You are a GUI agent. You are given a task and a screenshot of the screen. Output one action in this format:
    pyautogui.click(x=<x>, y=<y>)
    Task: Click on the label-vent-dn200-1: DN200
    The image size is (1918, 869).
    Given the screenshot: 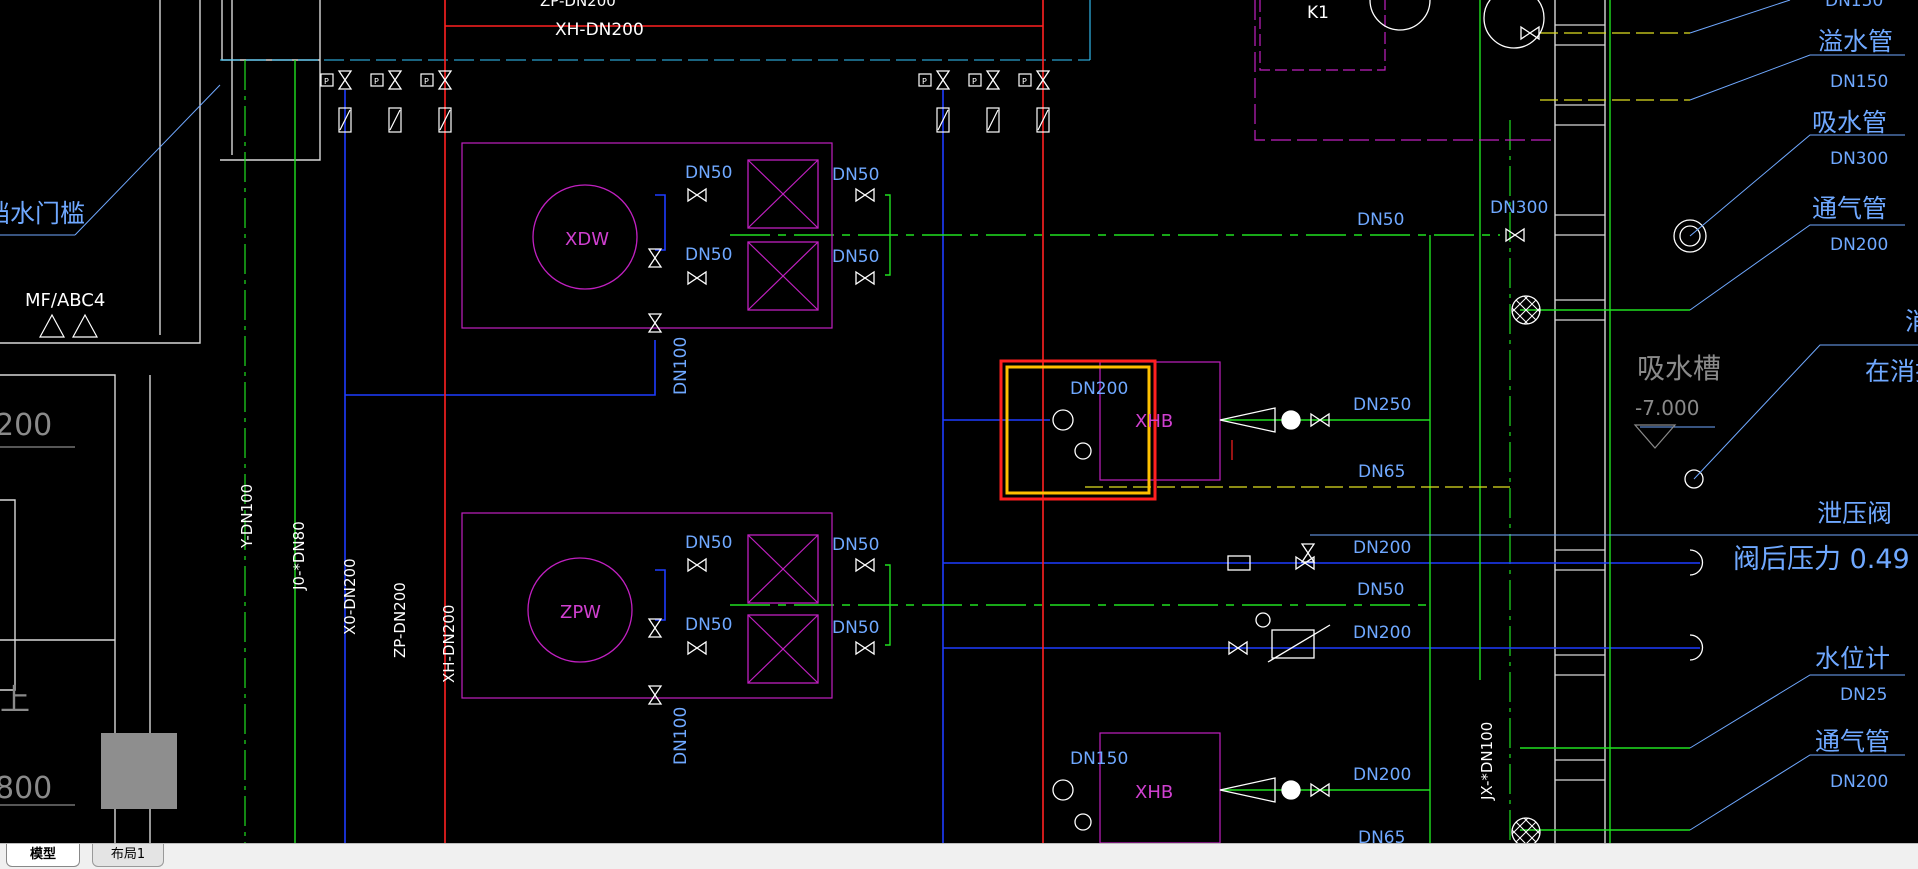 What is the action you would take?
    pyautogui.click(x=1859, y=245)
    